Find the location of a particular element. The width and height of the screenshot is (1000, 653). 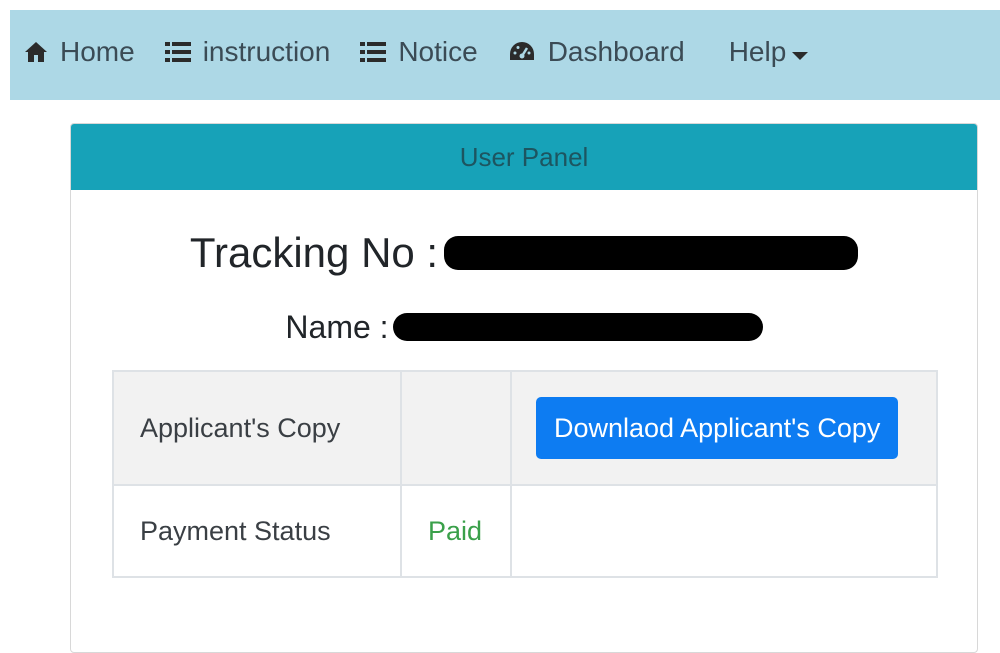

nav-home-label: Home is located at coordinates (97, 51).